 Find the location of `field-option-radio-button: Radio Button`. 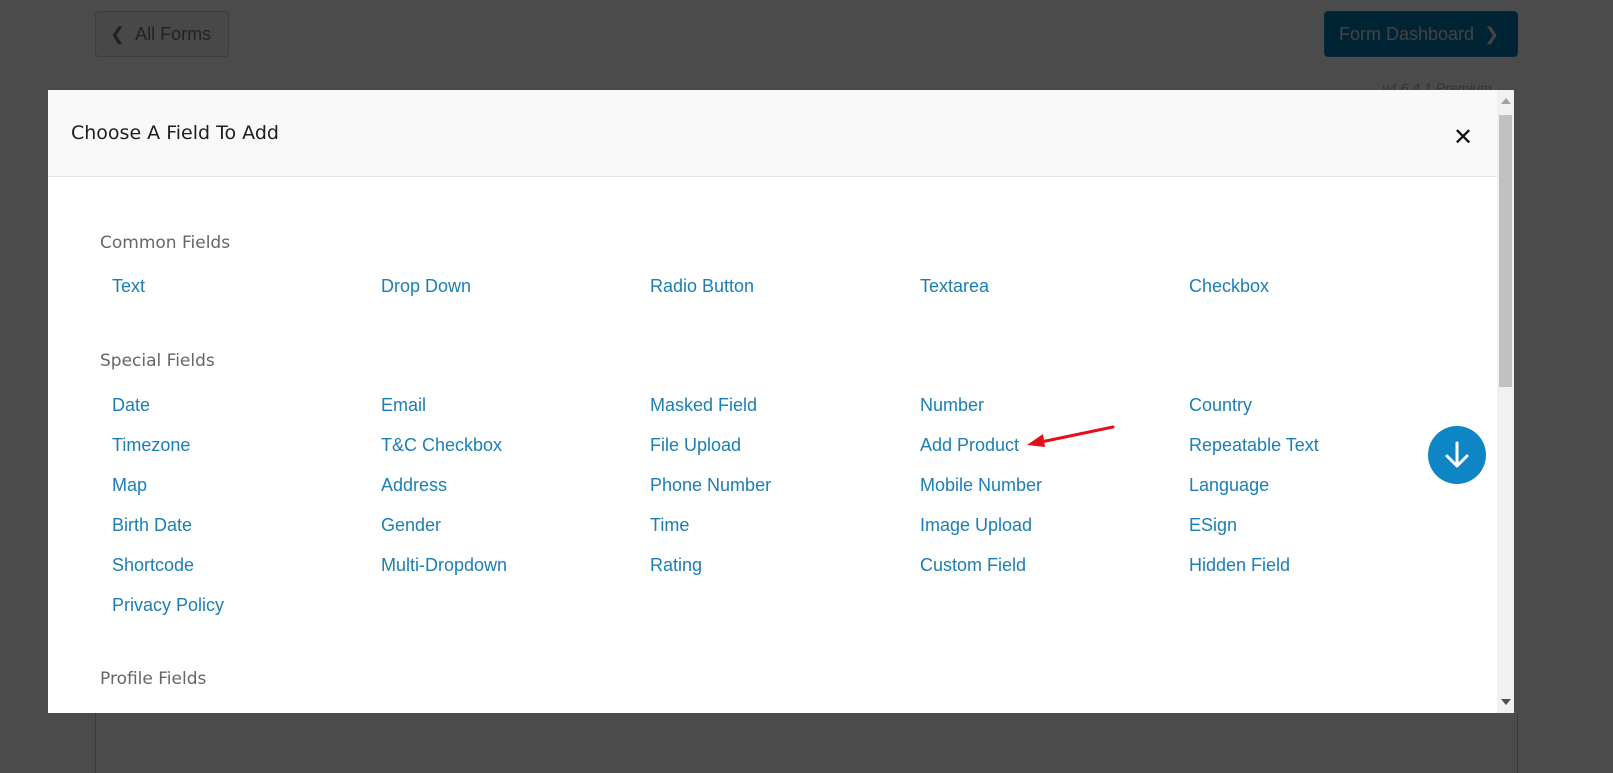

field-option-radio-button: Radio Button is located at coordinates (702, 286).